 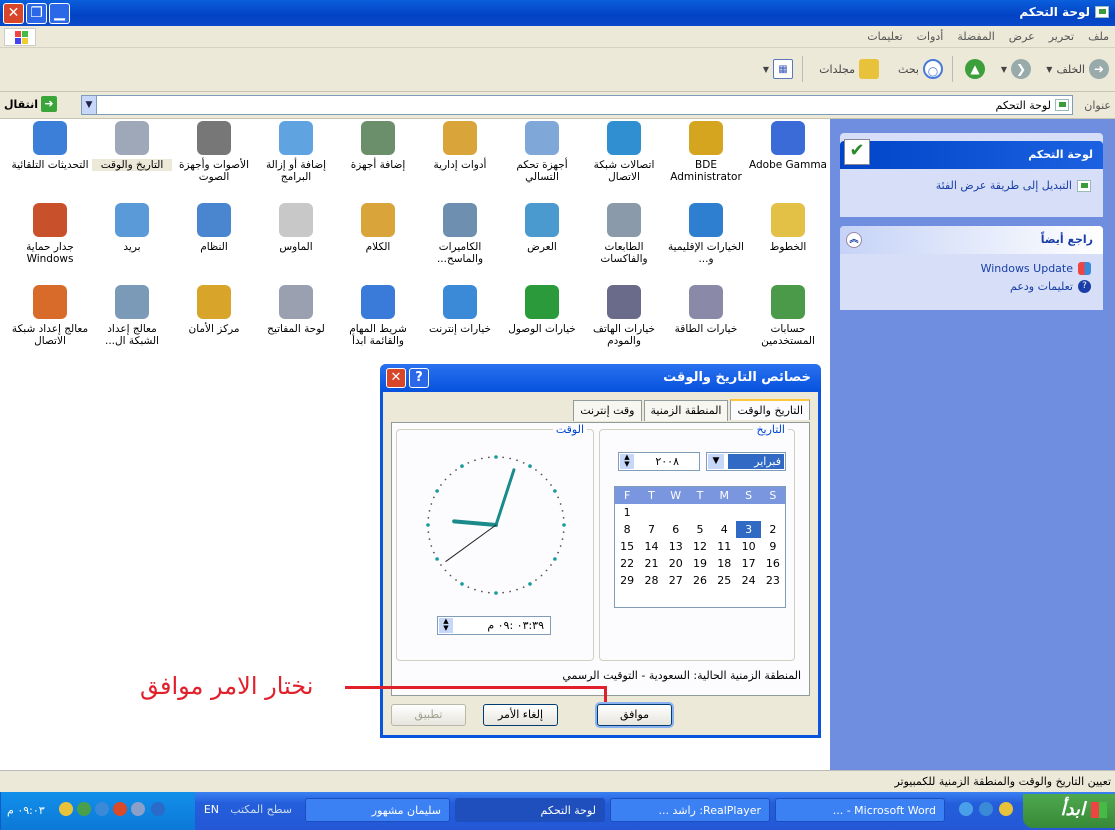 What do you see at coordinates (748, 580) in the screenshot?
I see `calendar-day: 24` at bounding box center [748, 580].